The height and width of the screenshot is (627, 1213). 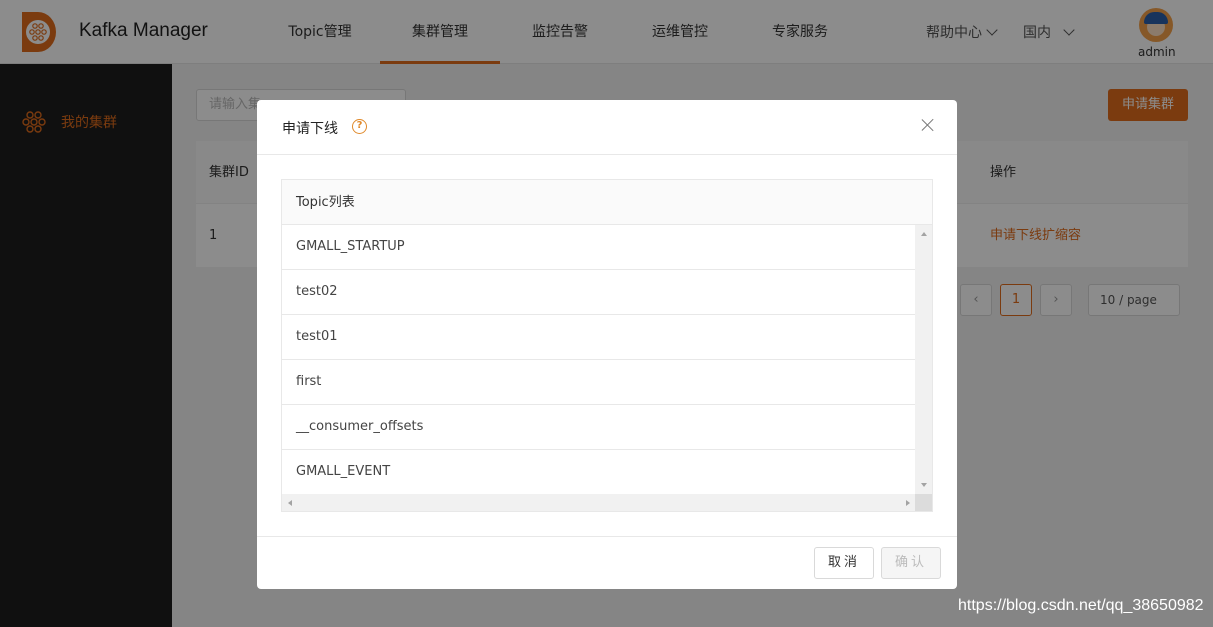 What do you see at coordinates (924, 485) in the screenshot?
I see `scroll-down-arrow-icon` at bounding box center [924, 485].